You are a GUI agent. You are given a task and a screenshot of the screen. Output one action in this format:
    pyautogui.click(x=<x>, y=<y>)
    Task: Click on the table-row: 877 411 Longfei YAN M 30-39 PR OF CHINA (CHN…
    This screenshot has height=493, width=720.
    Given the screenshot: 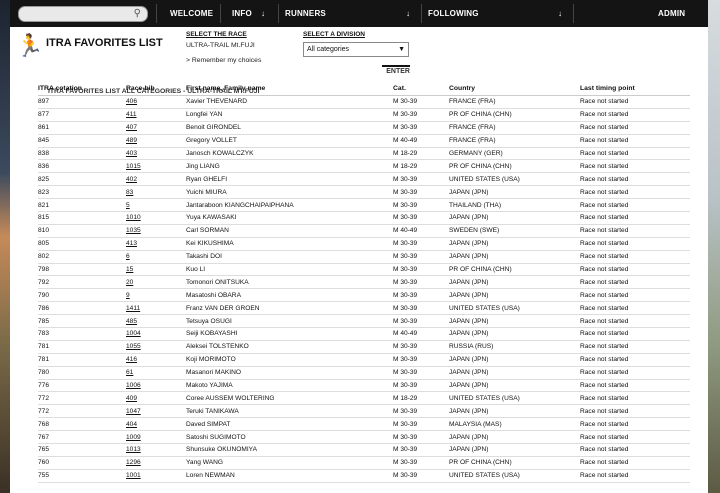 What is the action you would take?
    pyautogui.click(x=364, y=115)
    